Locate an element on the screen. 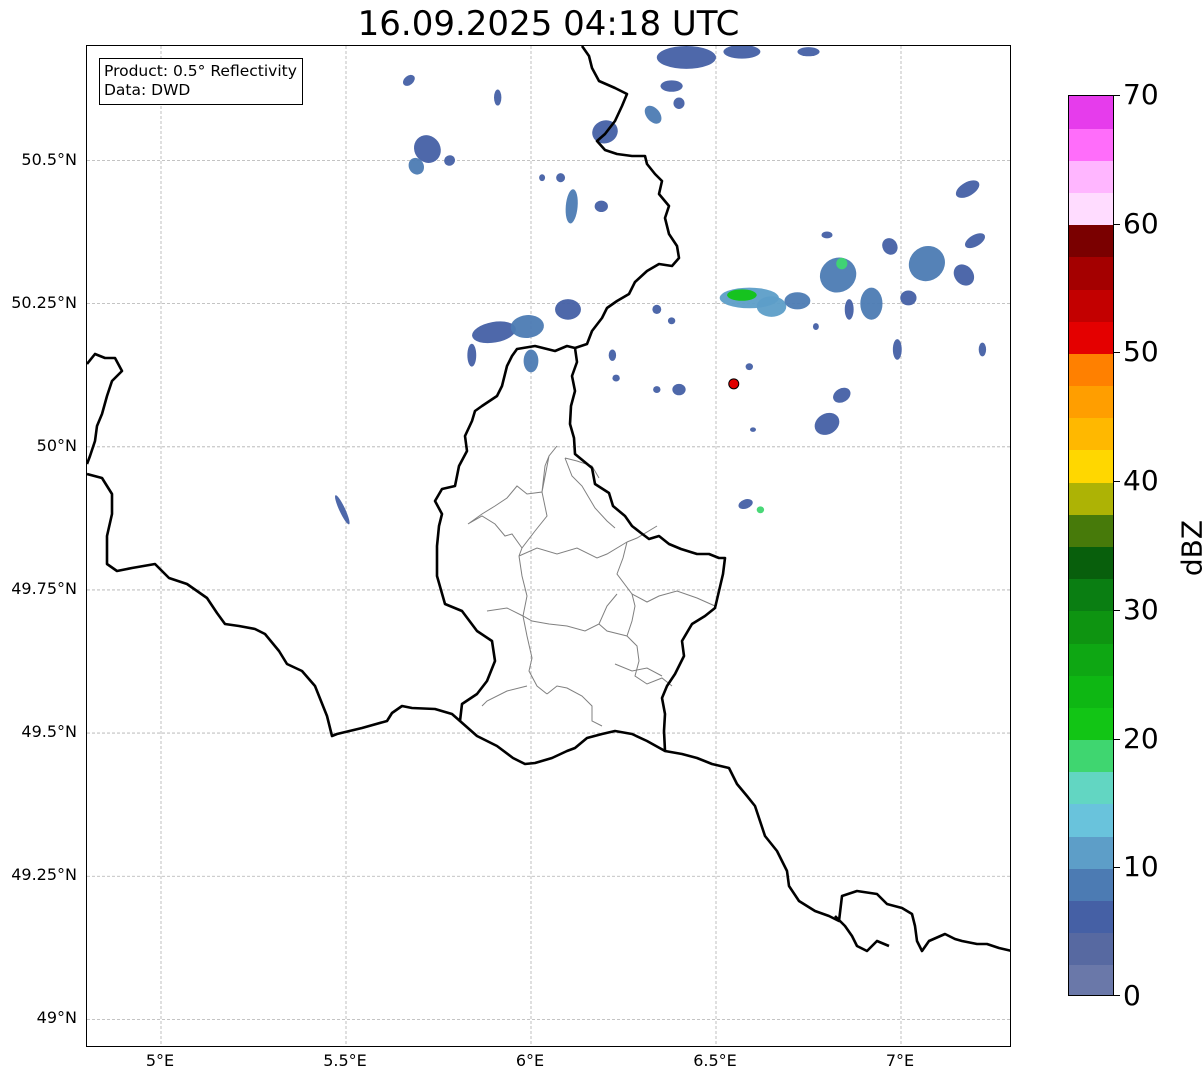 The height and width of the screenshot is (1081, 1202). colorbar-tick-label: 10 is located at coordinates (1141, 867).